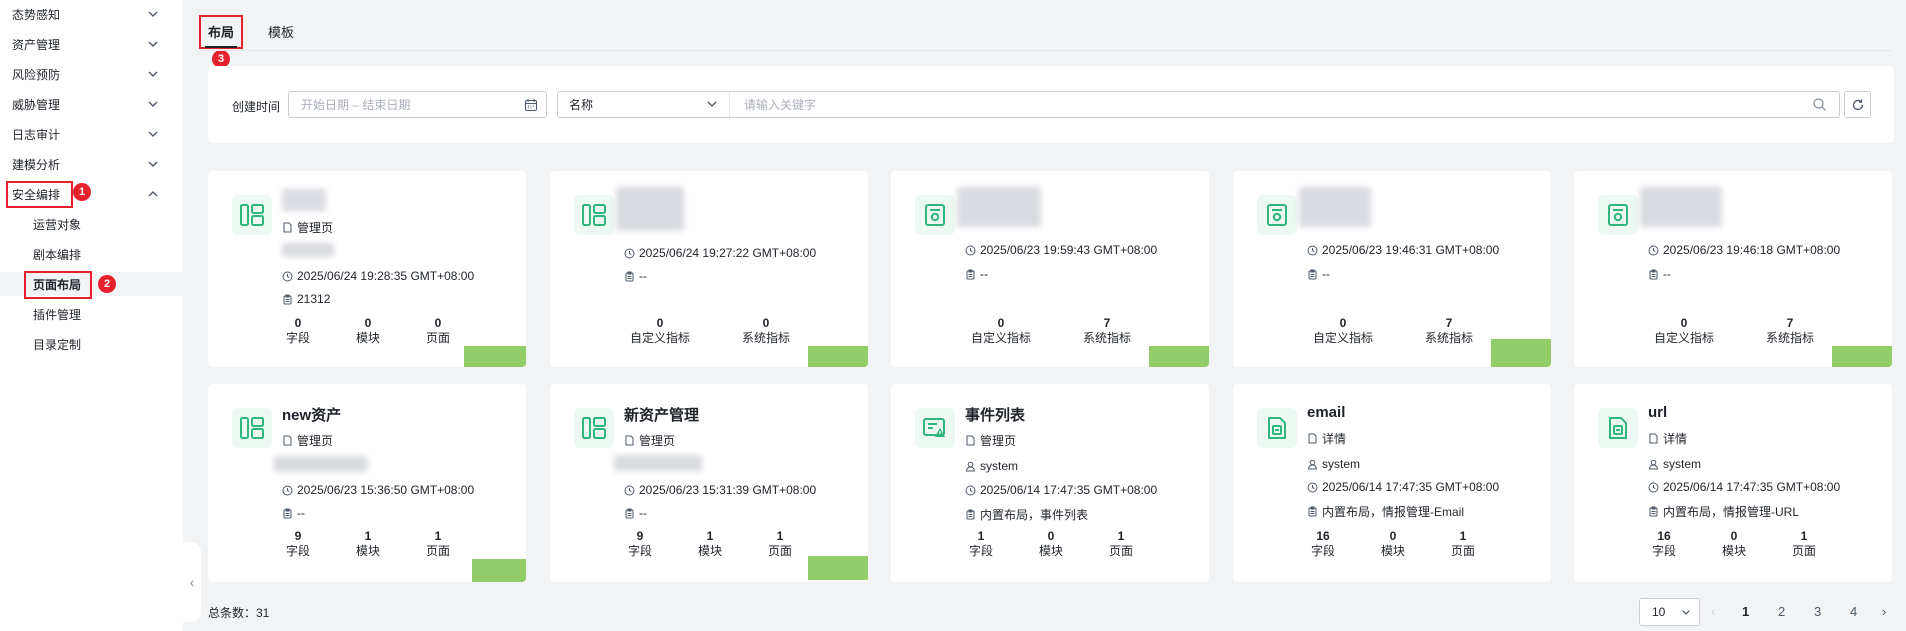  What do you see at coordinates (91, 254) in the screenshot?
I see `sidebar-subitem-playbook-orchestration: 剧本编排` at bounding box center [91, 254].